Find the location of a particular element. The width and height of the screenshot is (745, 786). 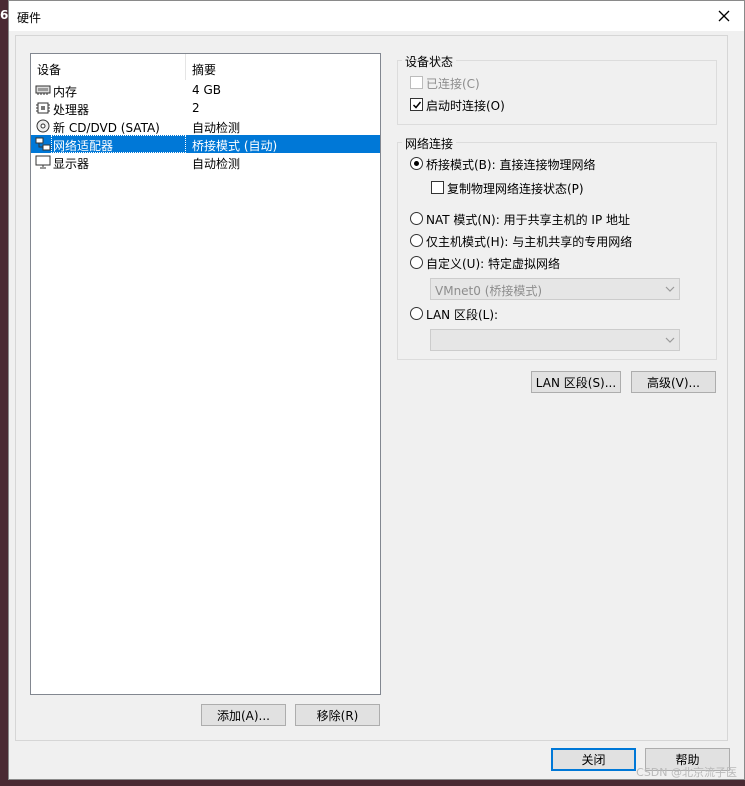

close-button: 关闭 is located at coordinates (593, 759).